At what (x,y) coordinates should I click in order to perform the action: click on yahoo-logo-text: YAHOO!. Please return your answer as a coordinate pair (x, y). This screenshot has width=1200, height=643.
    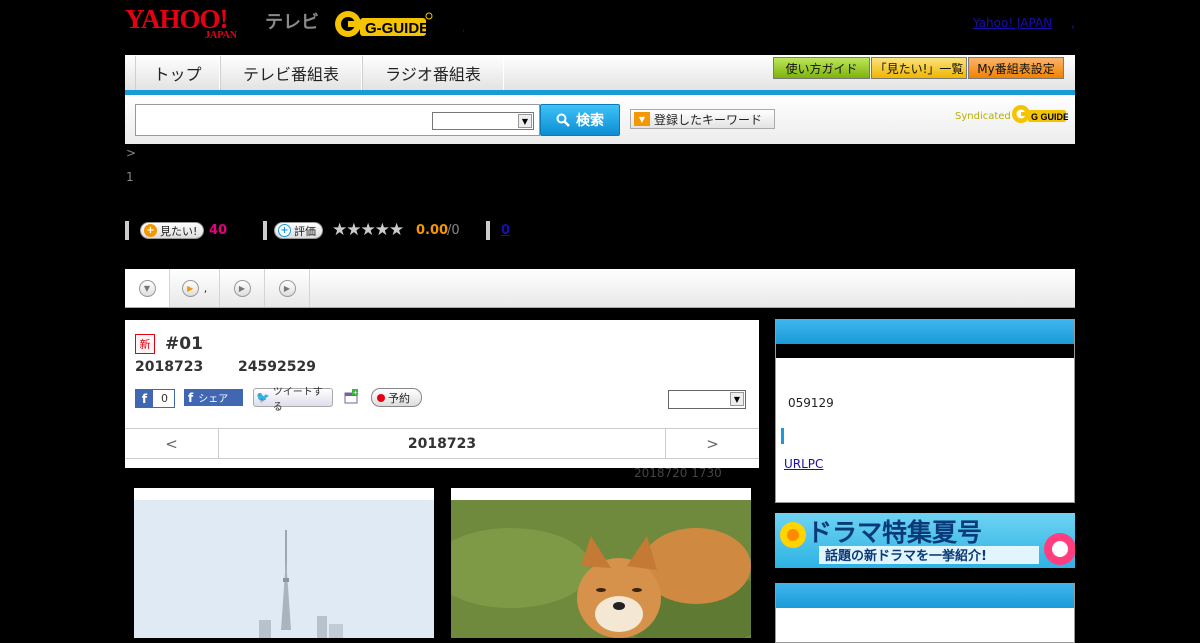
    Looking at the image, I should click on (177, 19).